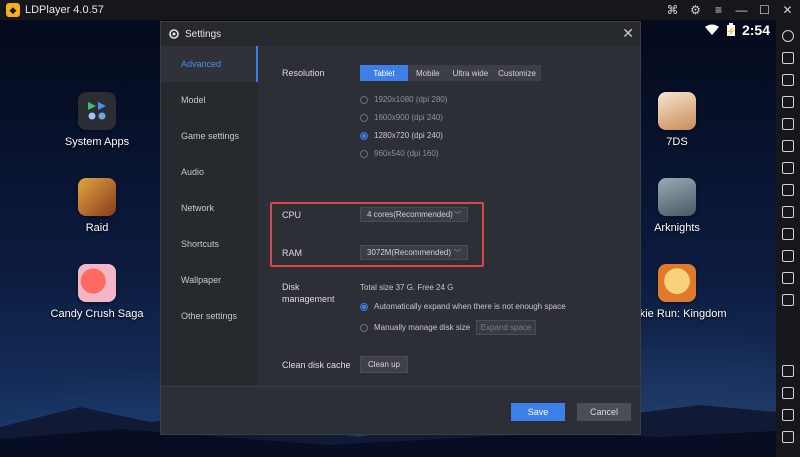  I want to click on candy-crush-icon, so click(97, 283).